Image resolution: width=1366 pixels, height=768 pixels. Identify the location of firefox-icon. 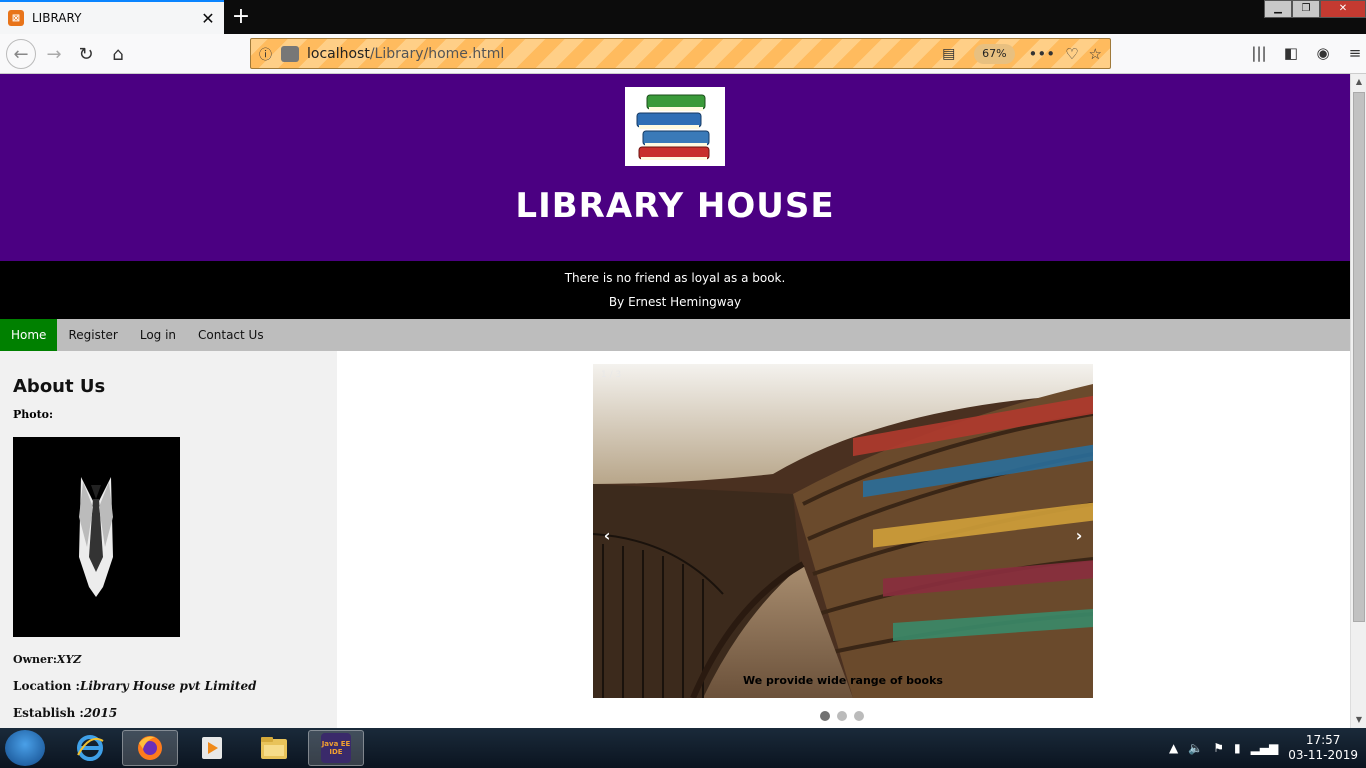
(150, 748).